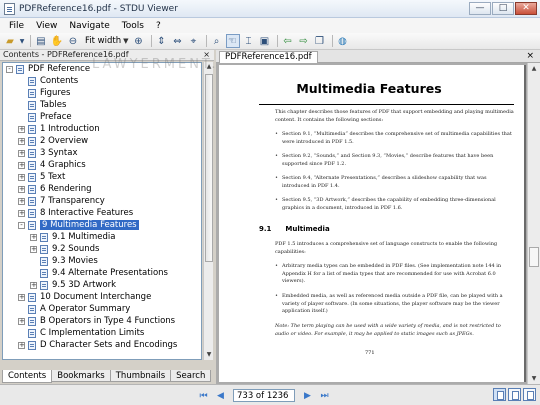 Image resolution: width=540 pixels, height=405 pixels. What do you see at coordinates (102, 321) in the screenshot?
I see `tree-item: + B Operators in Type 4 Functions` at bounding box center [102, 321].